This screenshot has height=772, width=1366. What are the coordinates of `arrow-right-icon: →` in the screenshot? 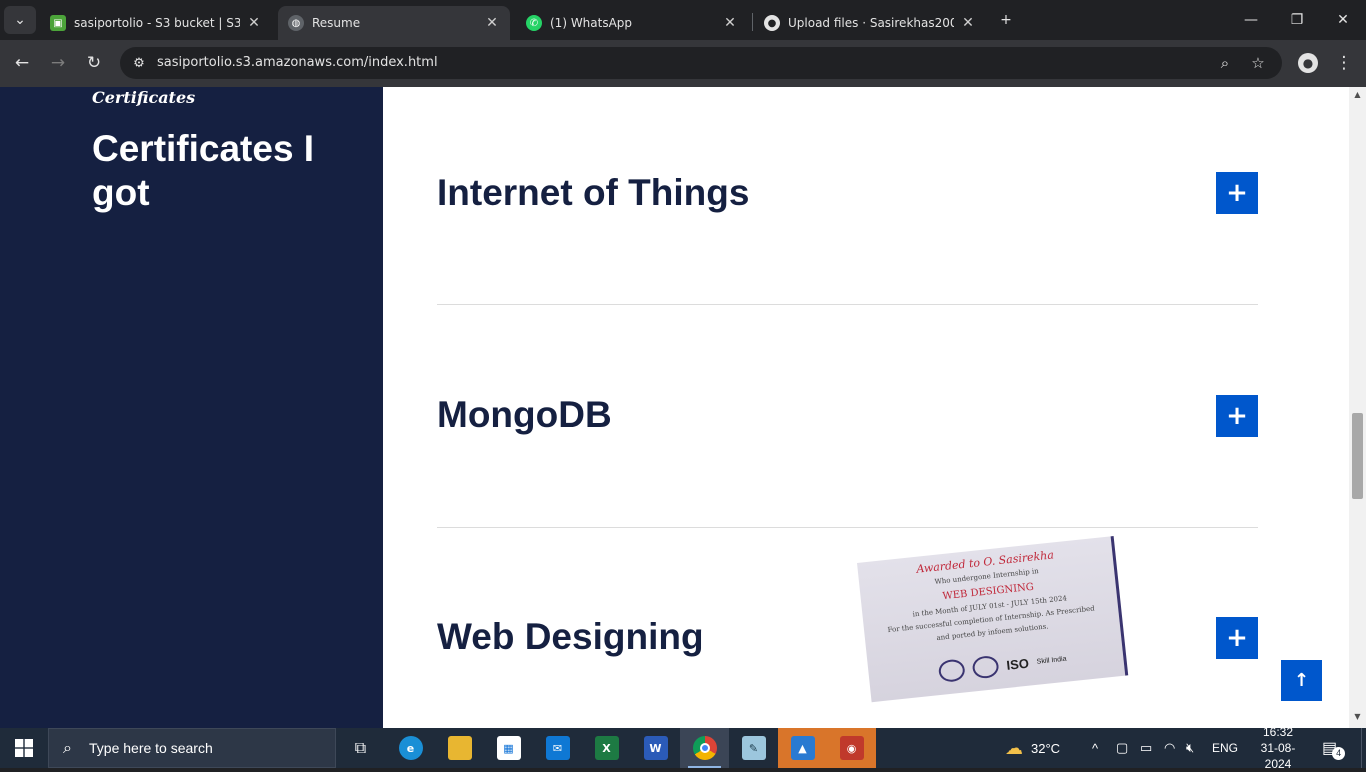 It's located at (58, 63).